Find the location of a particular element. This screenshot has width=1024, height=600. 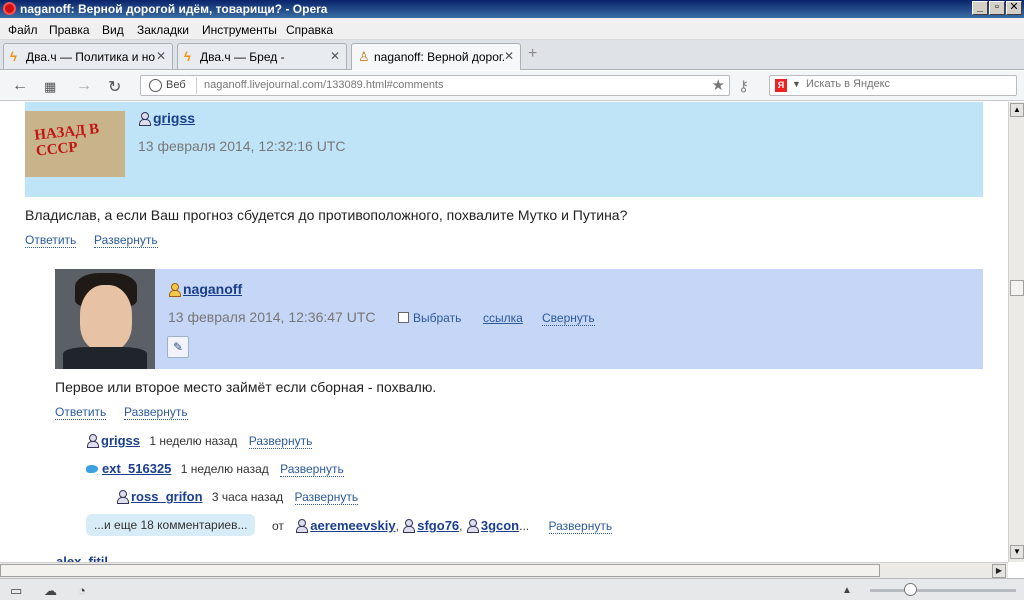

close-window-button: ✕ is located at coordinates (1014, 8).